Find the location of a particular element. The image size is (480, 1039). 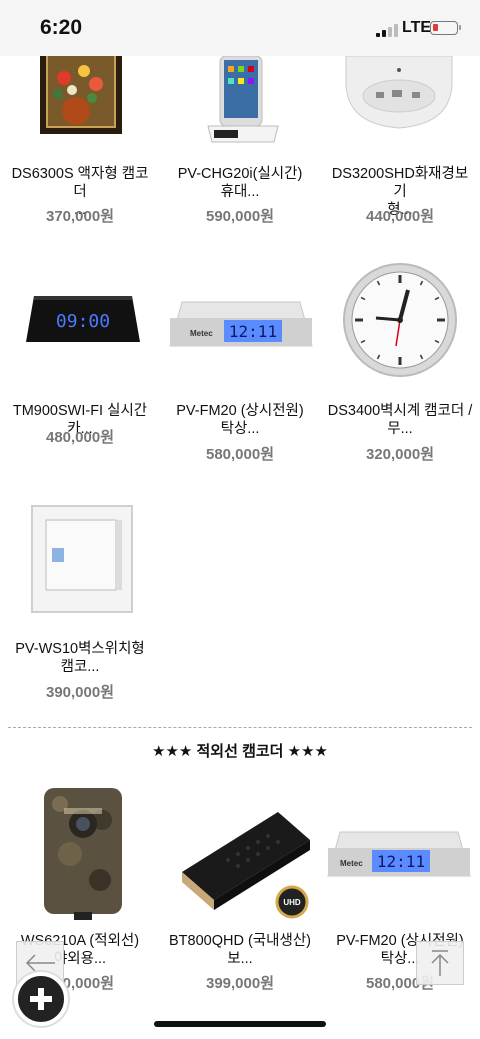

product-card: 09:00 TM900SWI-FI 실시간카... 480,000원 is located at coordinates (80, 353).